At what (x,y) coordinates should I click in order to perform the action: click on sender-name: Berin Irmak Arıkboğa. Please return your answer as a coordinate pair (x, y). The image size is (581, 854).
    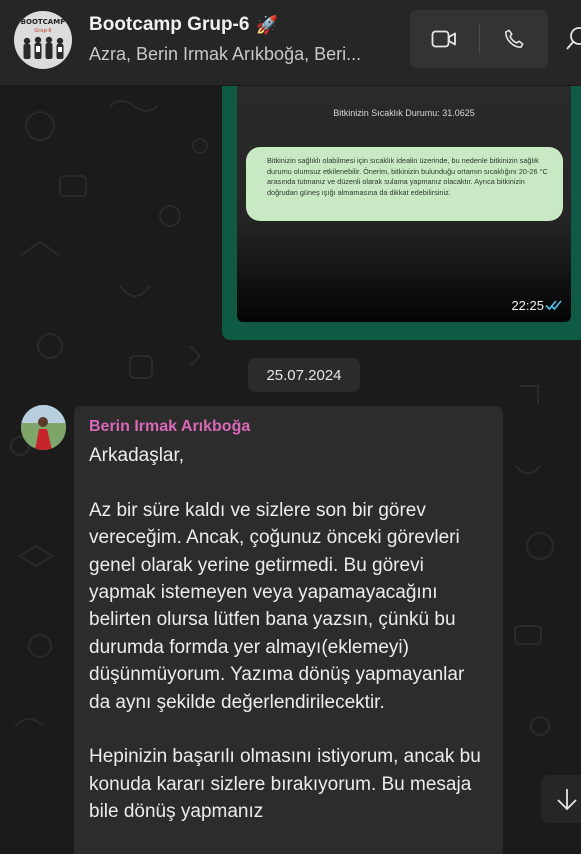
    Looking at the image, I should click on (289, 427).